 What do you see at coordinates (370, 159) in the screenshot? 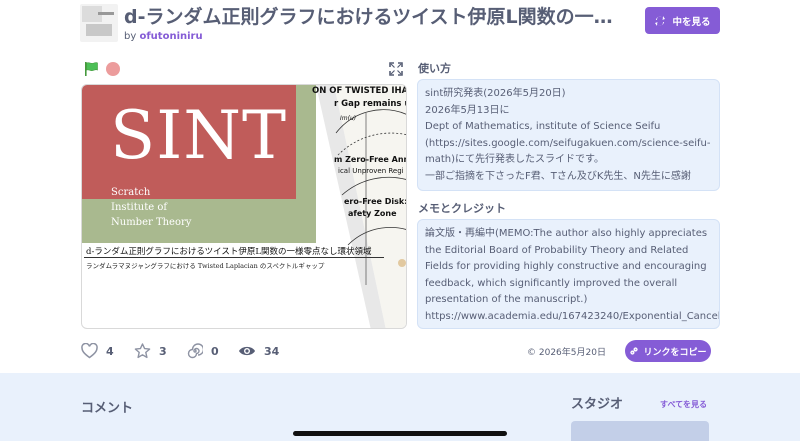
I see `slide-annulus-label: m Zero-Free Annul` at bounding box center [370, 159].